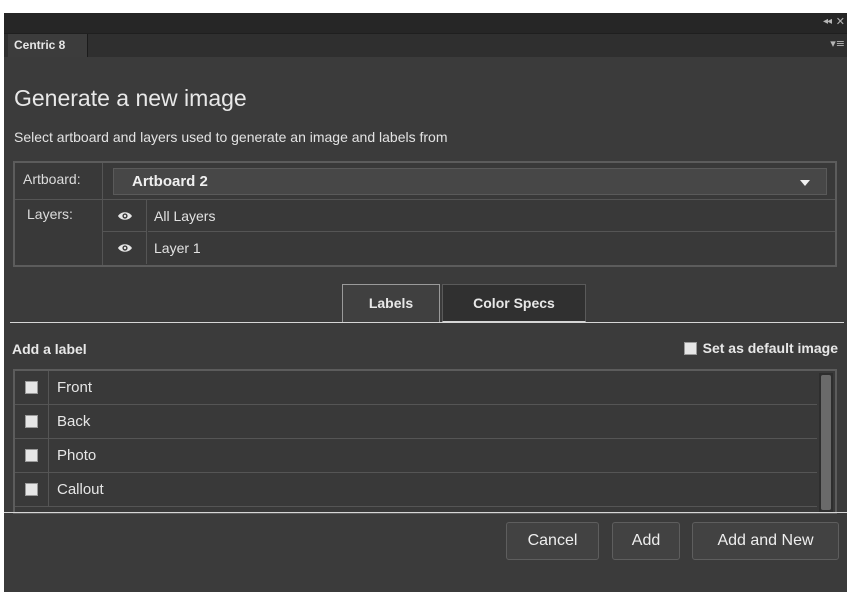  I want to click on layers-label: Layers:, so click(59, 232).